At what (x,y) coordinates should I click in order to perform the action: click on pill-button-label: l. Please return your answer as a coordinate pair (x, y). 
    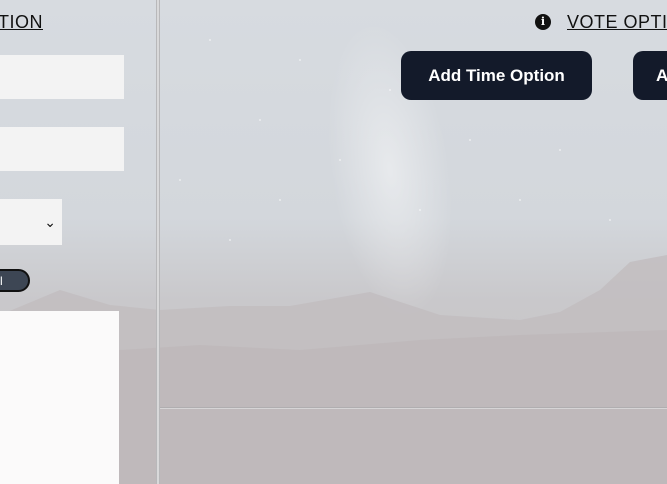
    Looking at the image, I should click on (1, 280).